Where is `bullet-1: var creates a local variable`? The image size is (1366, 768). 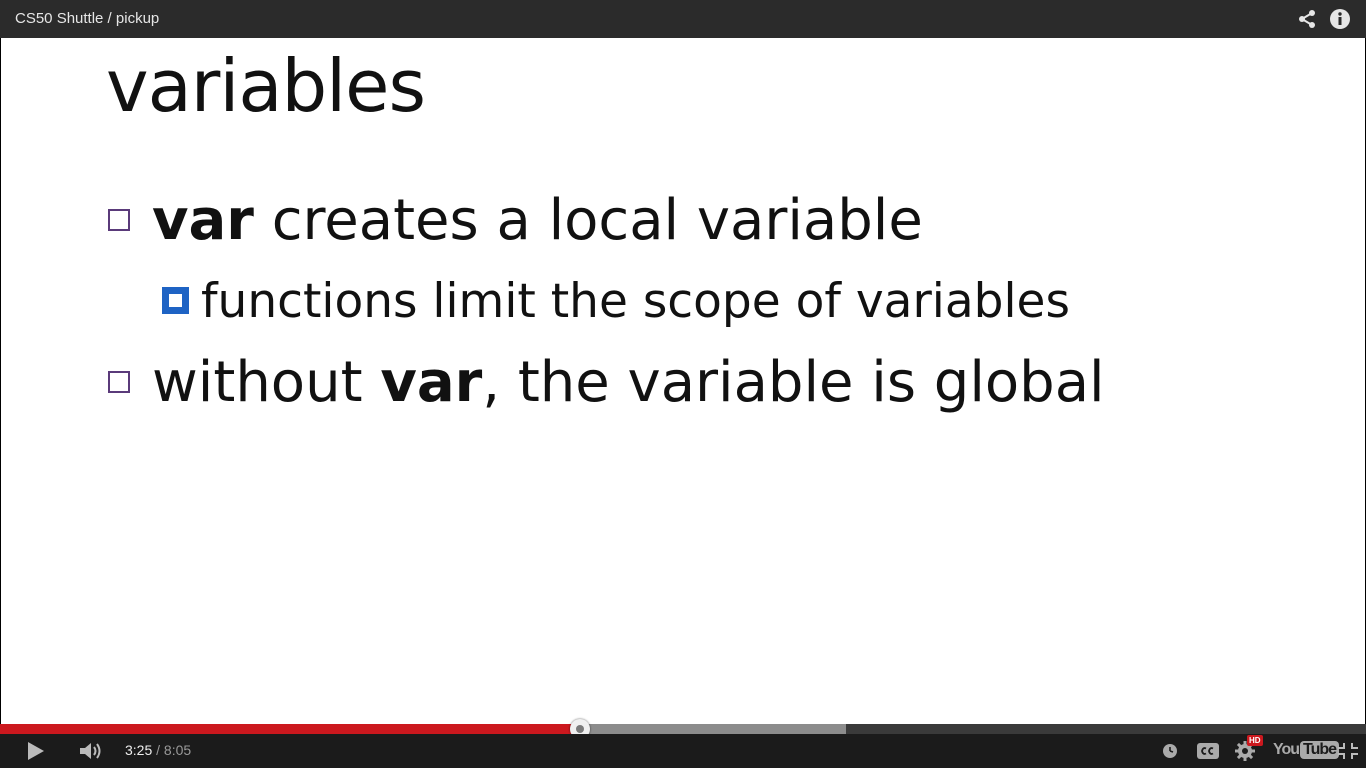 bullet-1: var creates a local variable is located at coordinates (515, 220).